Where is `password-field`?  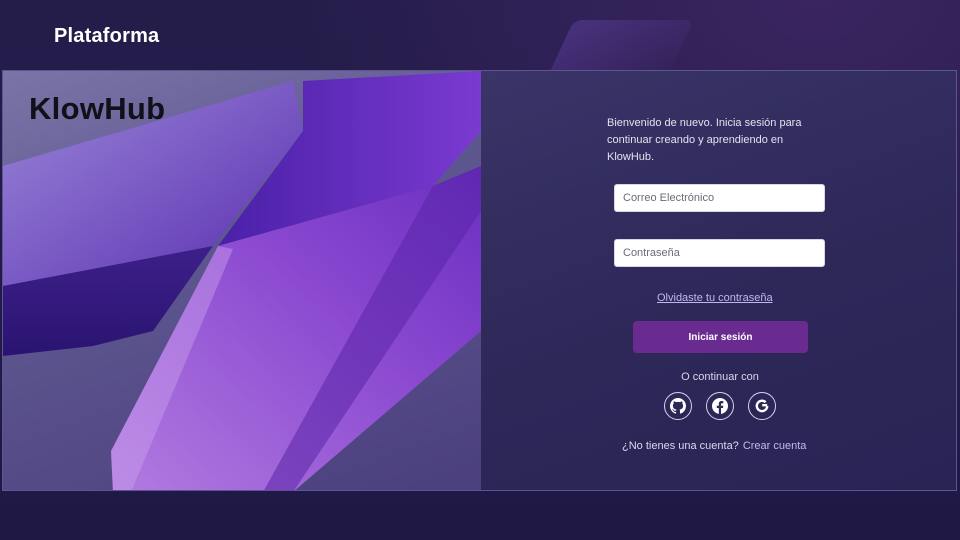 password-field is located at coordinates (719, 253).